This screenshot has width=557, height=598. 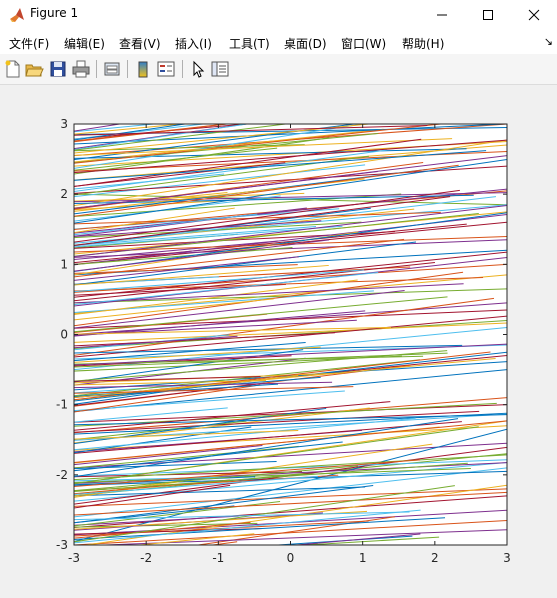 I want to click on save-button, so click(x=58, y=69).